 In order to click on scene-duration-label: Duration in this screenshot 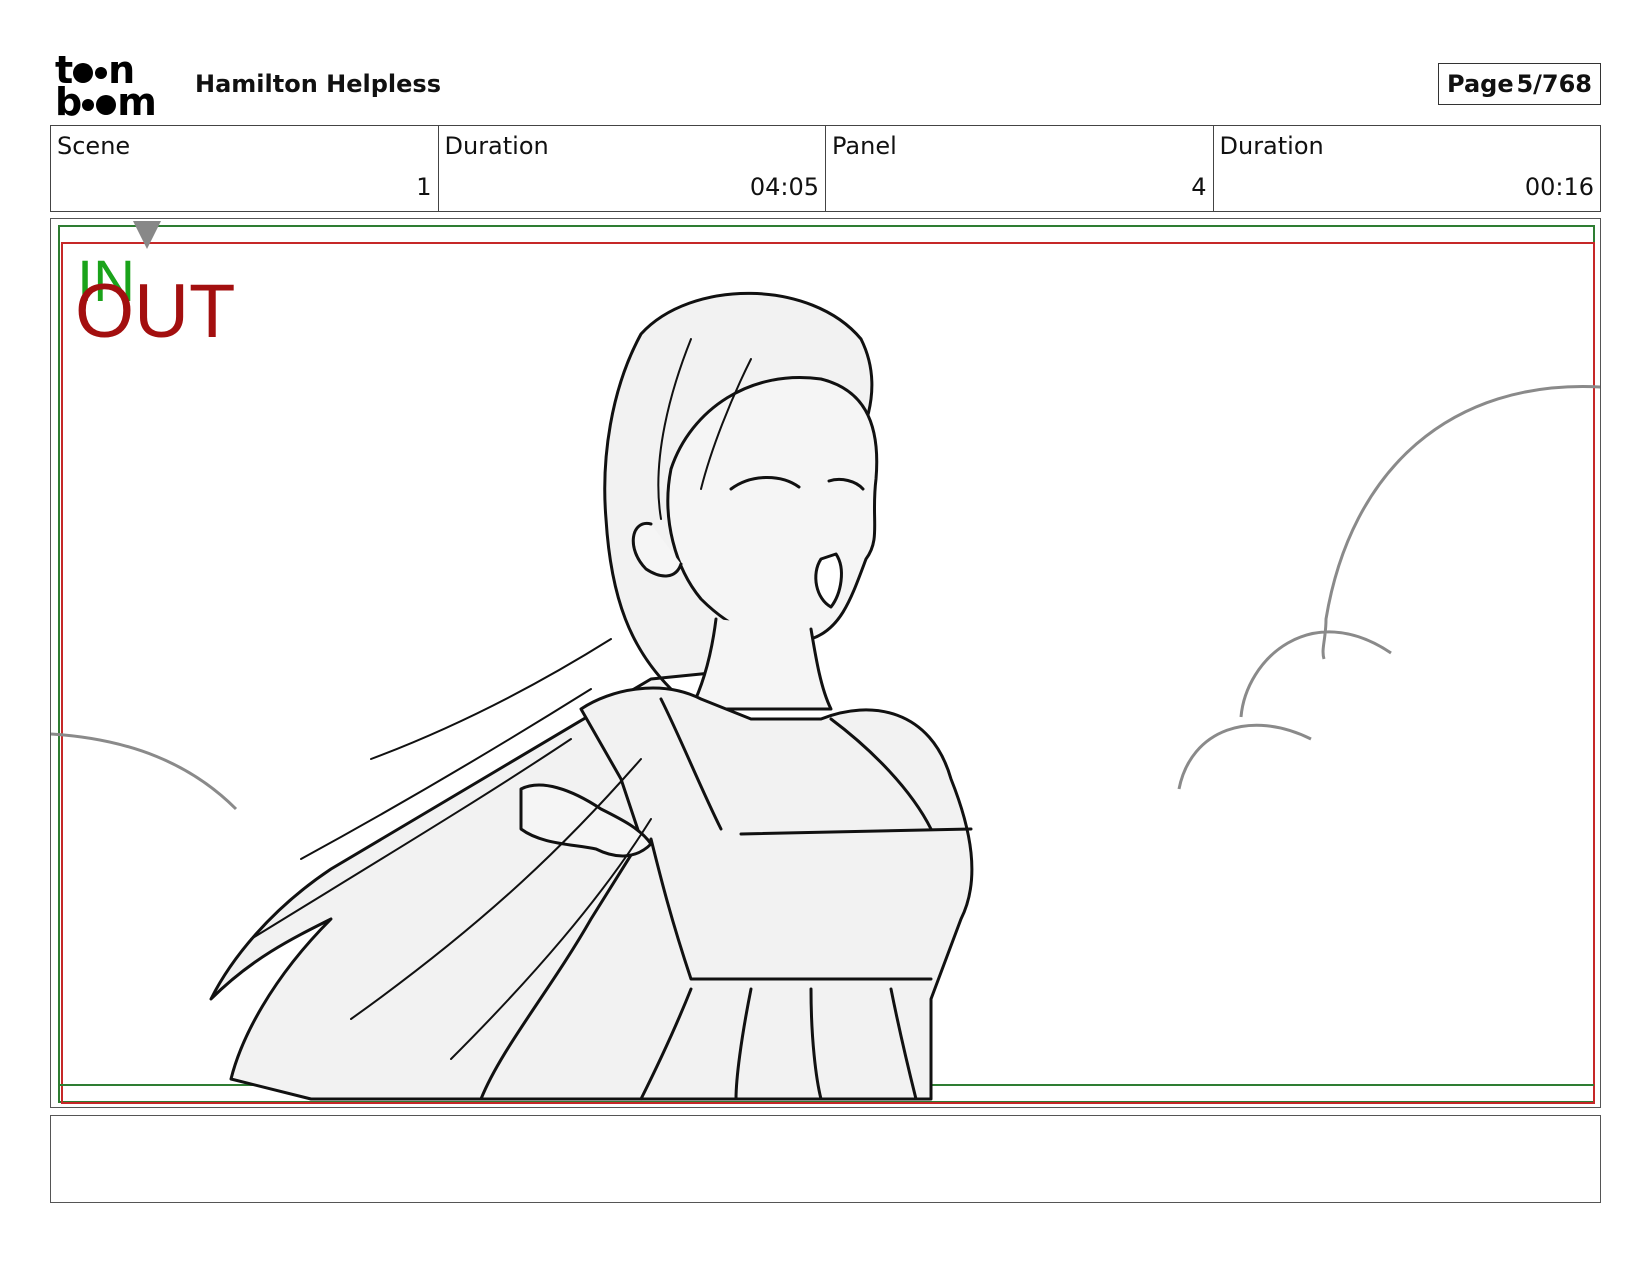, I will do `click(496, 146)`.